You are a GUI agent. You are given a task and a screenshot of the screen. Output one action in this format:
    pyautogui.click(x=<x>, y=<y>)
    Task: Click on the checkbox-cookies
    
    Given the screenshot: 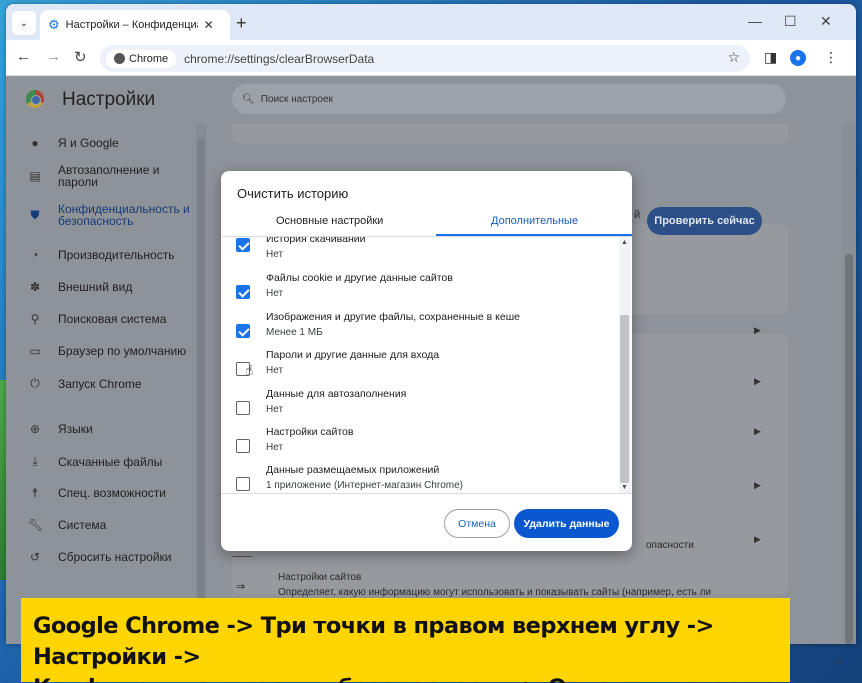 What is the action you would take?
    pyautogui.click(x=243, y=292)
    